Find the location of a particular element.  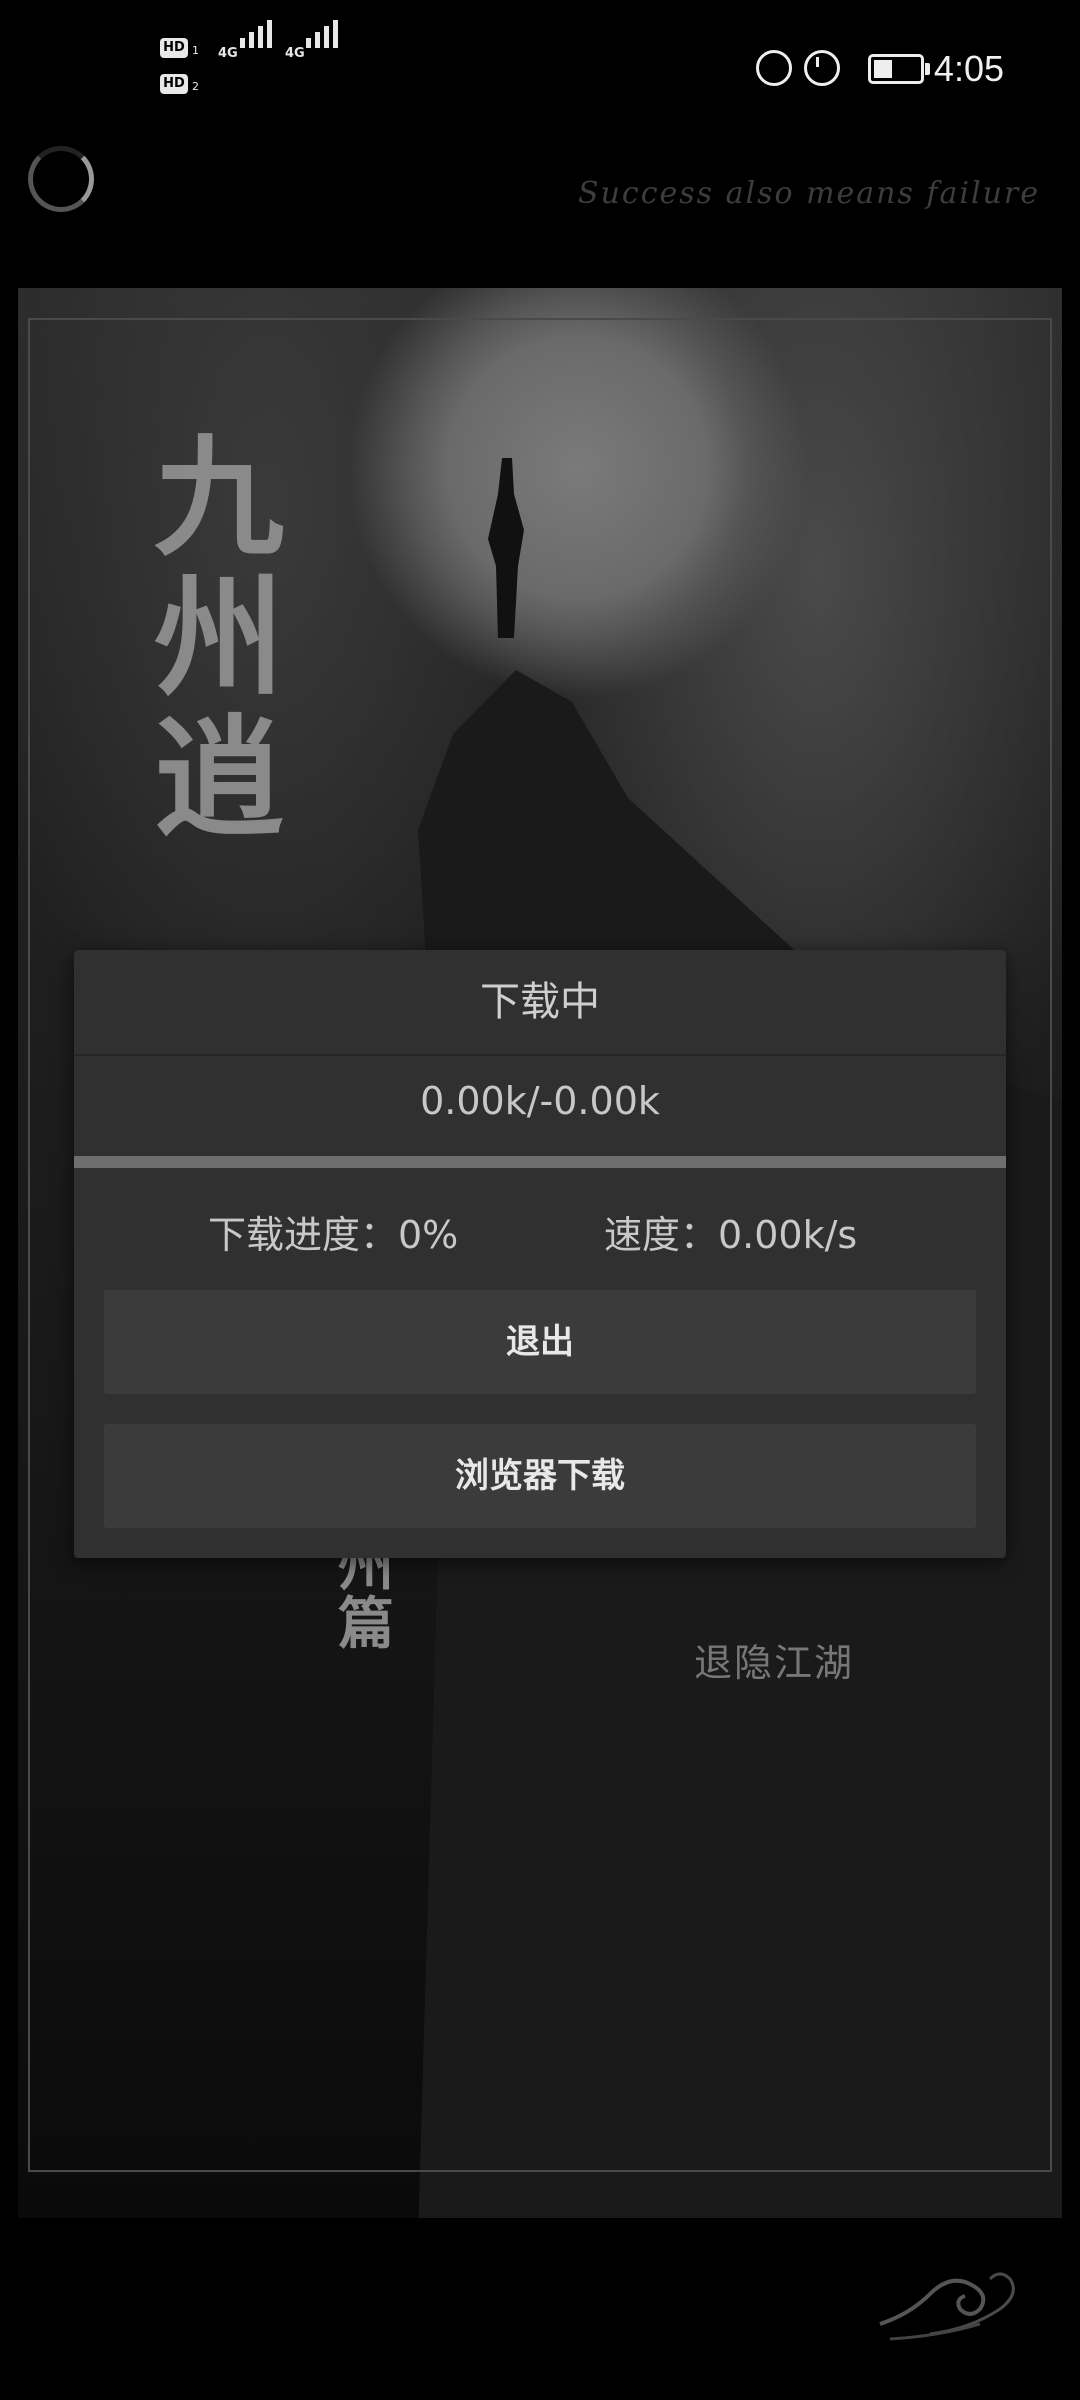

sim-index-1: 1 is located at coordinates (195, 50).